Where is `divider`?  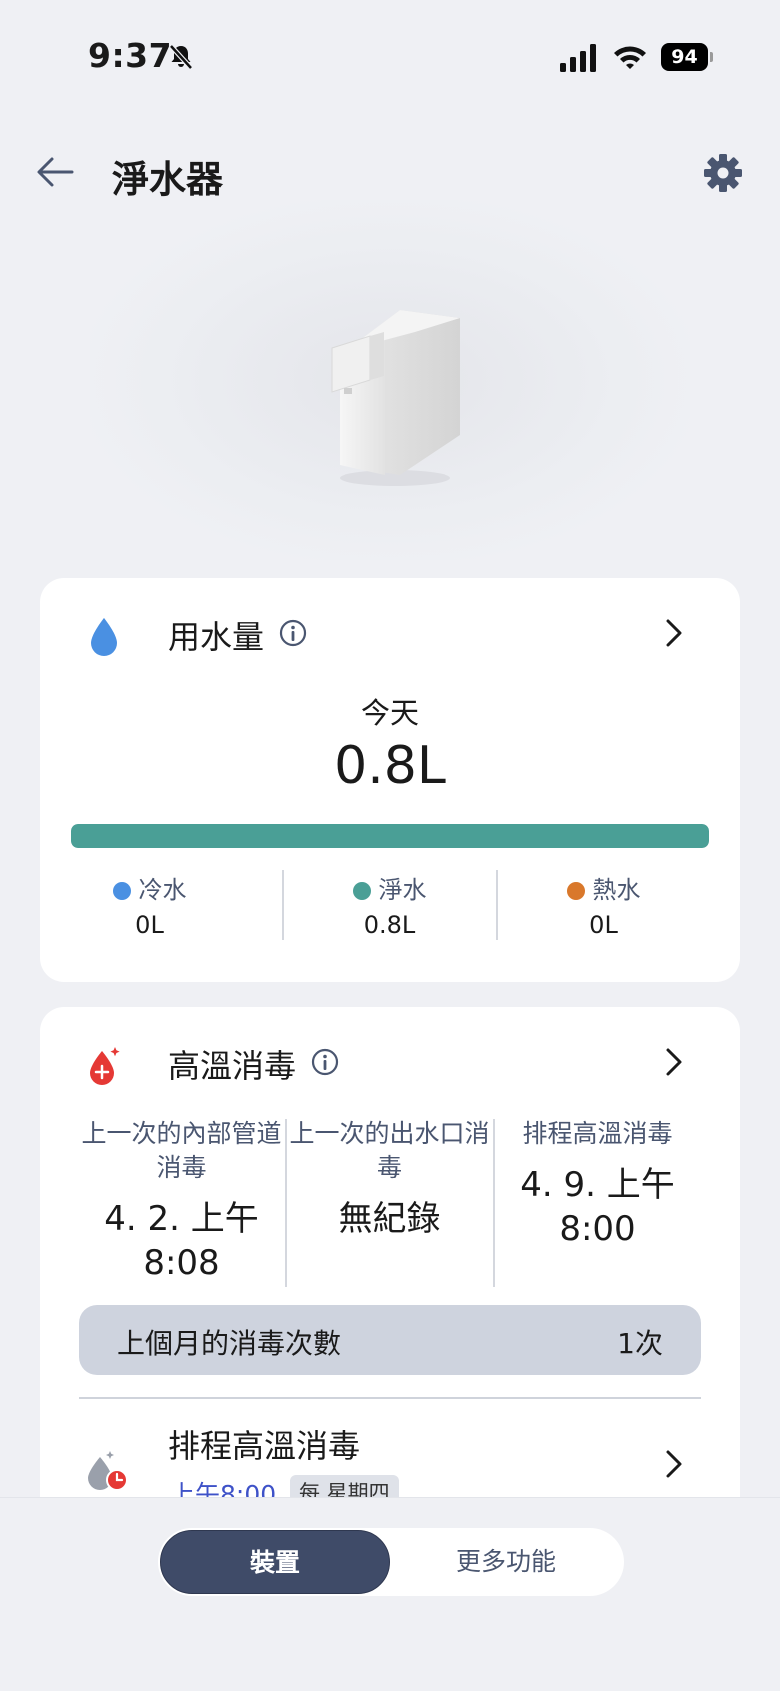
divider is located at coordinates (390, 1398).